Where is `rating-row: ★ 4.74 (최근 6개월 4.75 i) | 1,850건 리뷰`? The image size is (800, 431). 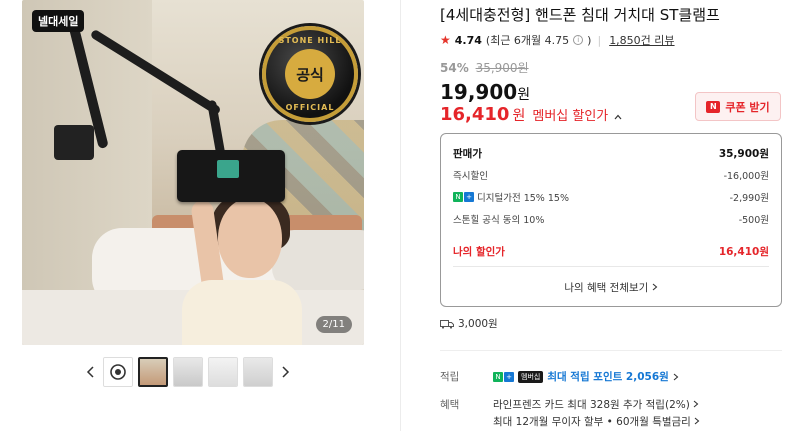
rating-row: ★ 4.74 (최근 6개월 4.75 i) | 1,850건 리뷰 is located at coordinates (557, 40).